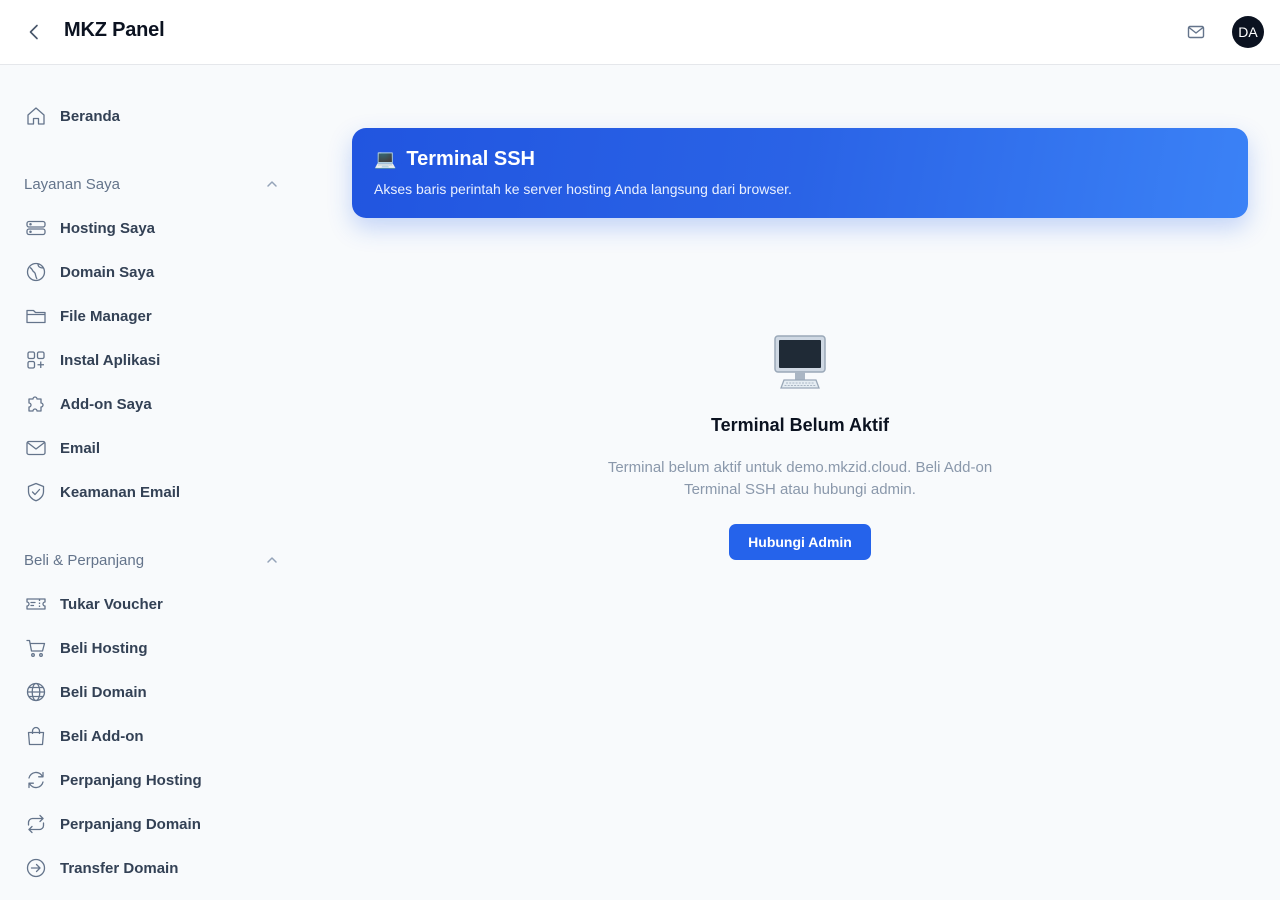  What do you see at coordinates (150, 116) in the screenshot?
I see `sidebar-item-beranda: Beranda` at bounding box center [150, 116].